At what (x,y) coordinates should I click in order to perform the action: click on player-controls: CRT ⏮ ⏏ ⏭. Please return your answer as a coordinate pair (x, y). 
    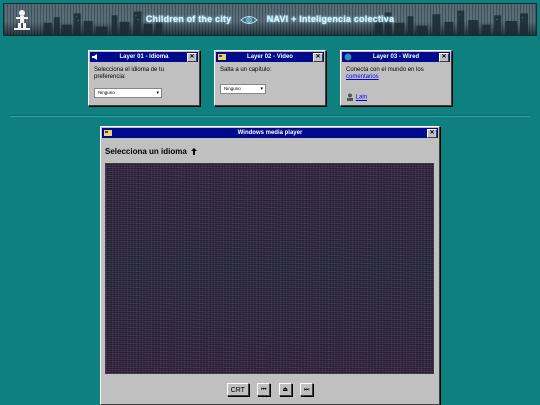
    Looking at the image, I should click on (270, 390).